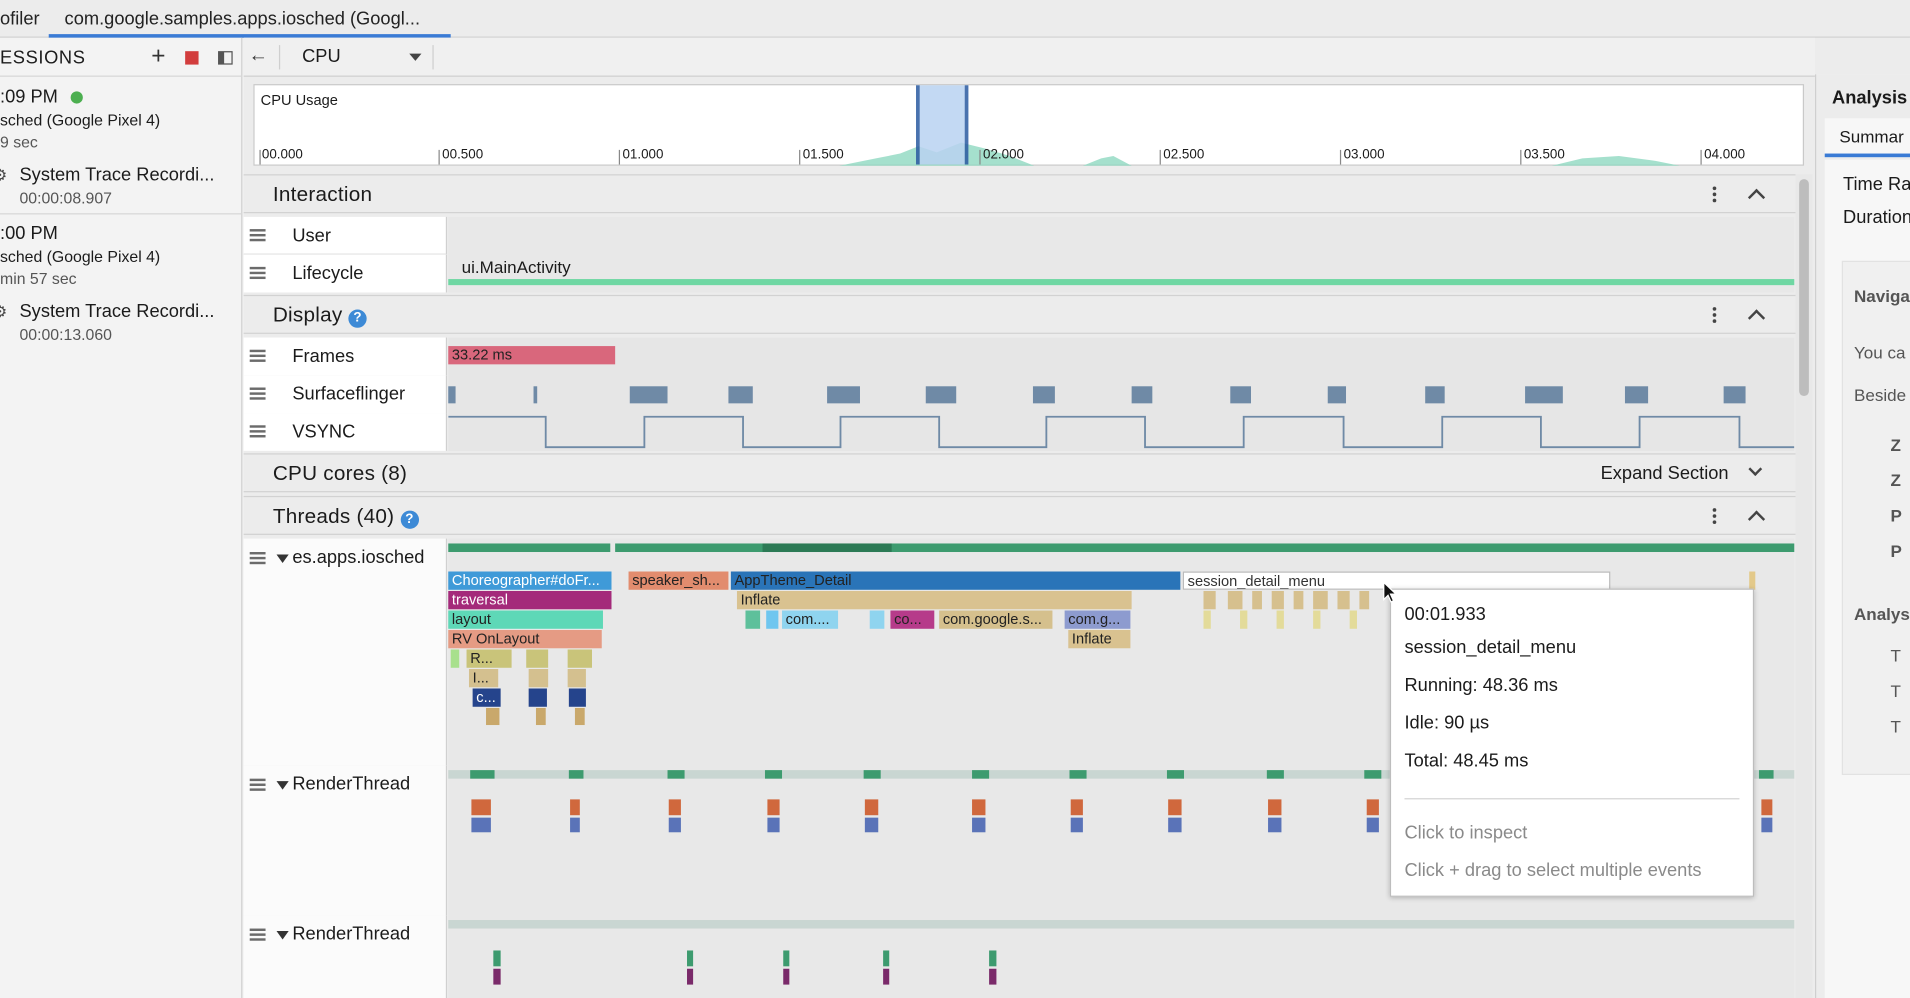 This screenshot has width=1910, height=998. Describe the element at coordinates (1019, 314) in the screenshot. I see `display-section-header: Display ?` at that location.